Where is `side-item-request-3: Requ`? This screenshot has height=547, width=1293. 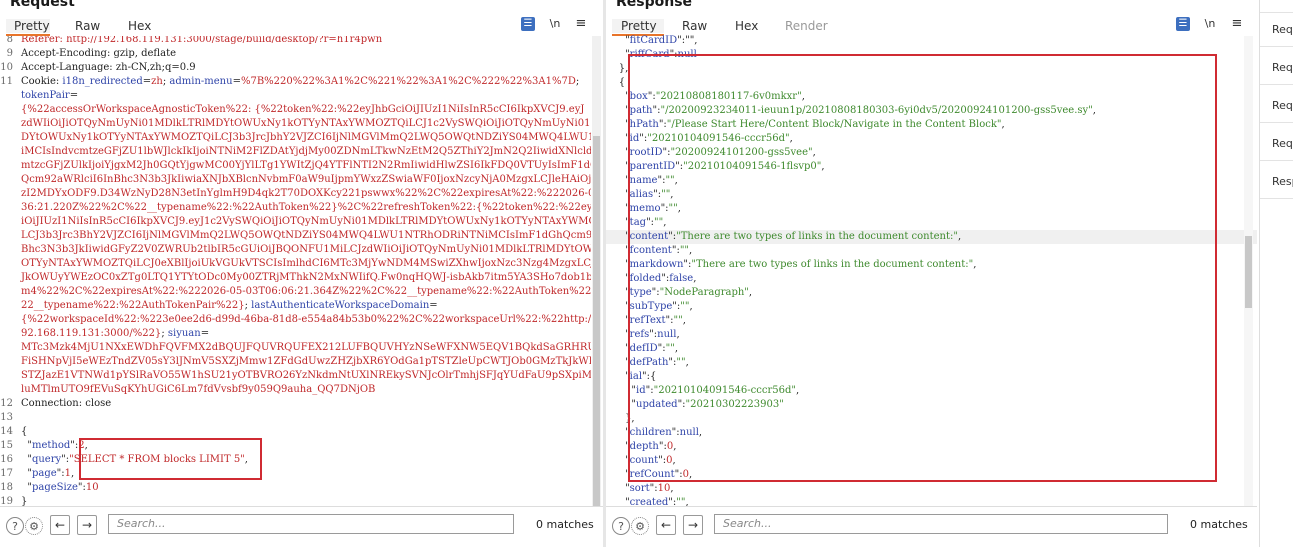 side-item-request-3: Requ is located at coordinates (1282, 105).